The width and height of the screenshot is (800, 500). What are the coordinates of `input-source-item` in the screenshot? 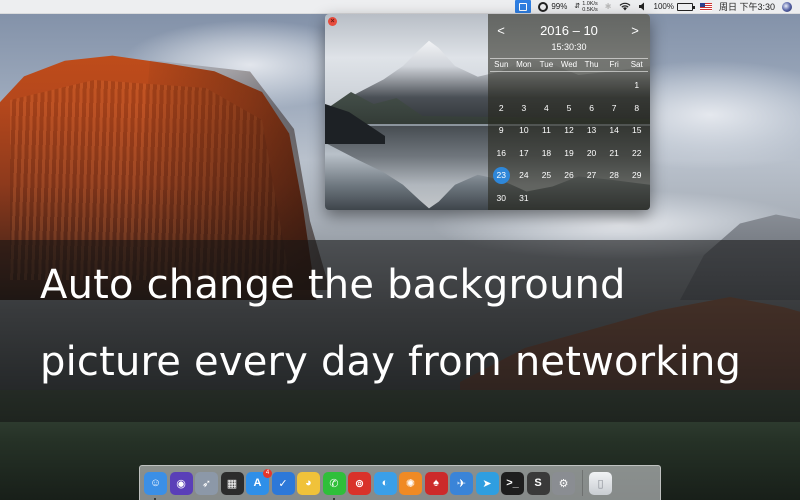 It's located at (705, 7).